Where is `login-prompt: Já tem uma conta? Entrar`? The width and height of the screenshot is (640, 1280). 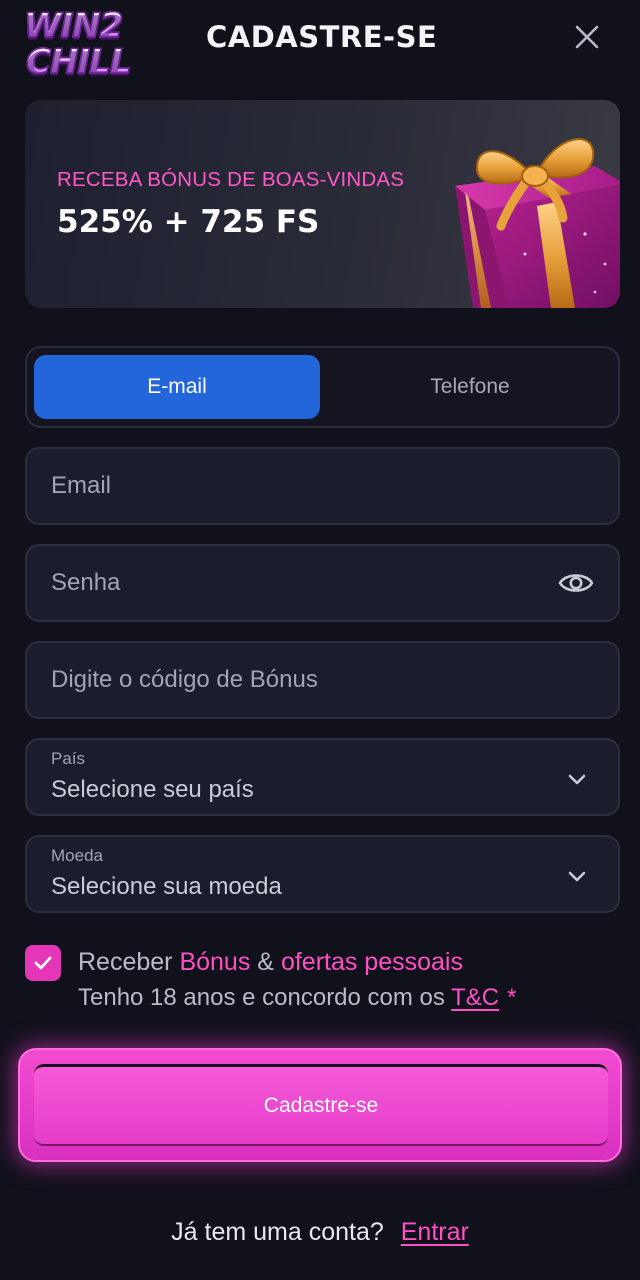 login-prompt: Já tem uma conta? Entrar is located at coordinates (320, 1232).